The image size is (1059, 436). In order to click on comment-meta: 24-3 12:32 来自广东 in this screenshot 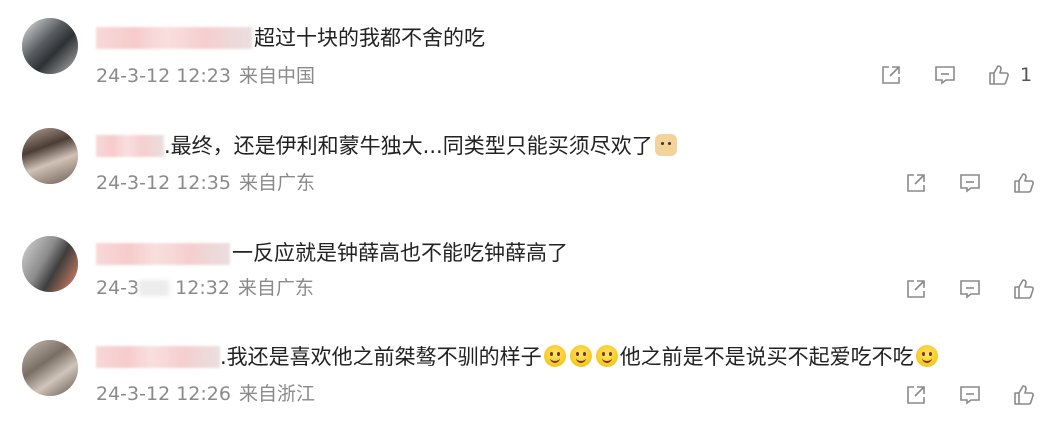, I will do `click(205, 288)`.